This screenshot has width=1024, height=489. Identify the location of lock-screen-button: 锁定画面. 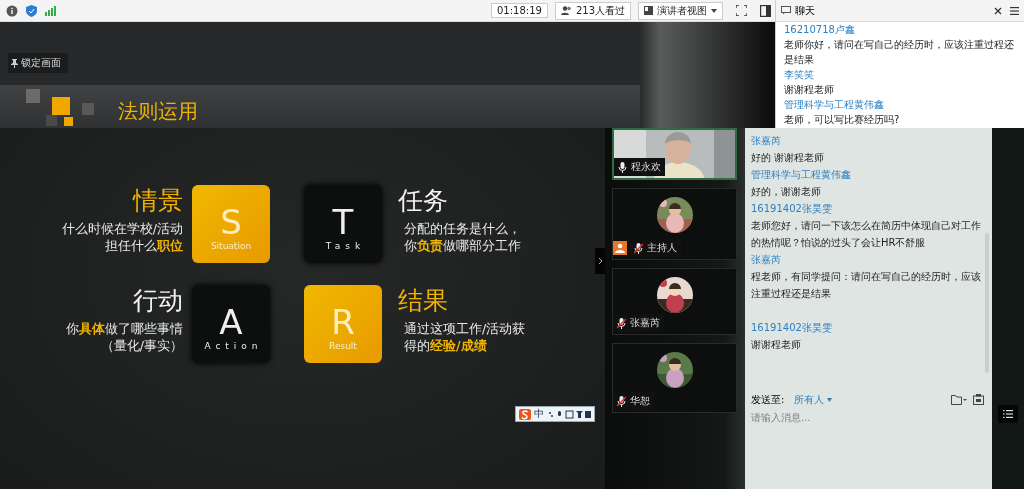
(38, 63).